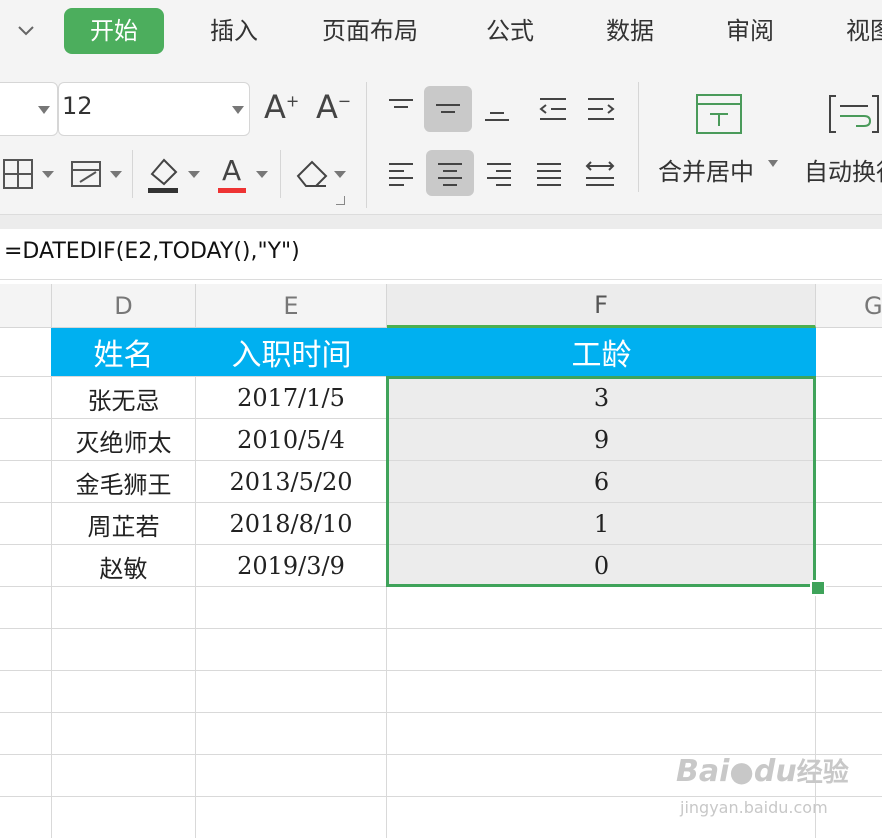 The width and height of the screenshot is (882, 838). I want to click on header-cell-hire-date: 入职时间, so click(291, 352).